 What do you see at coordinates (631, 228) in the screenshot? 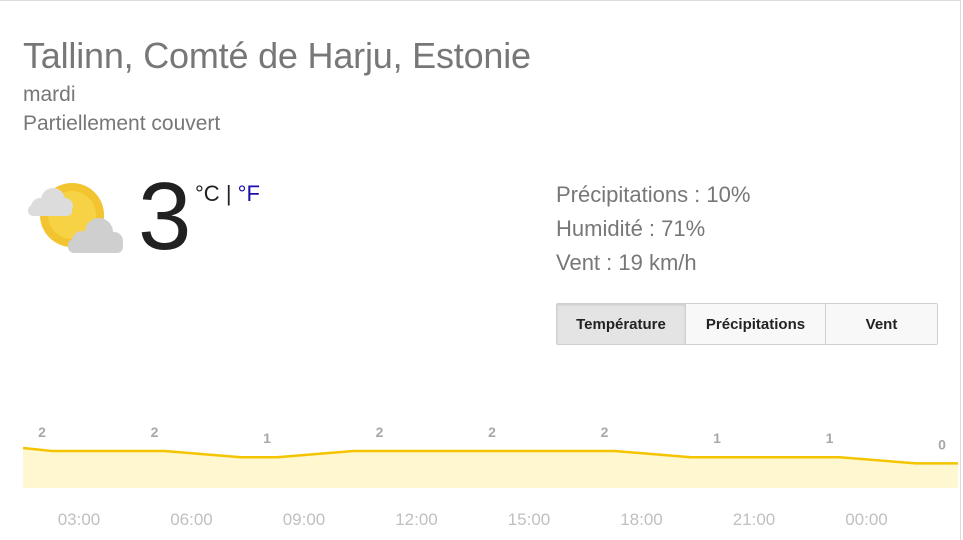
I see `humidity-detail: Humidité : 71%` at bounding box center [631, 228].